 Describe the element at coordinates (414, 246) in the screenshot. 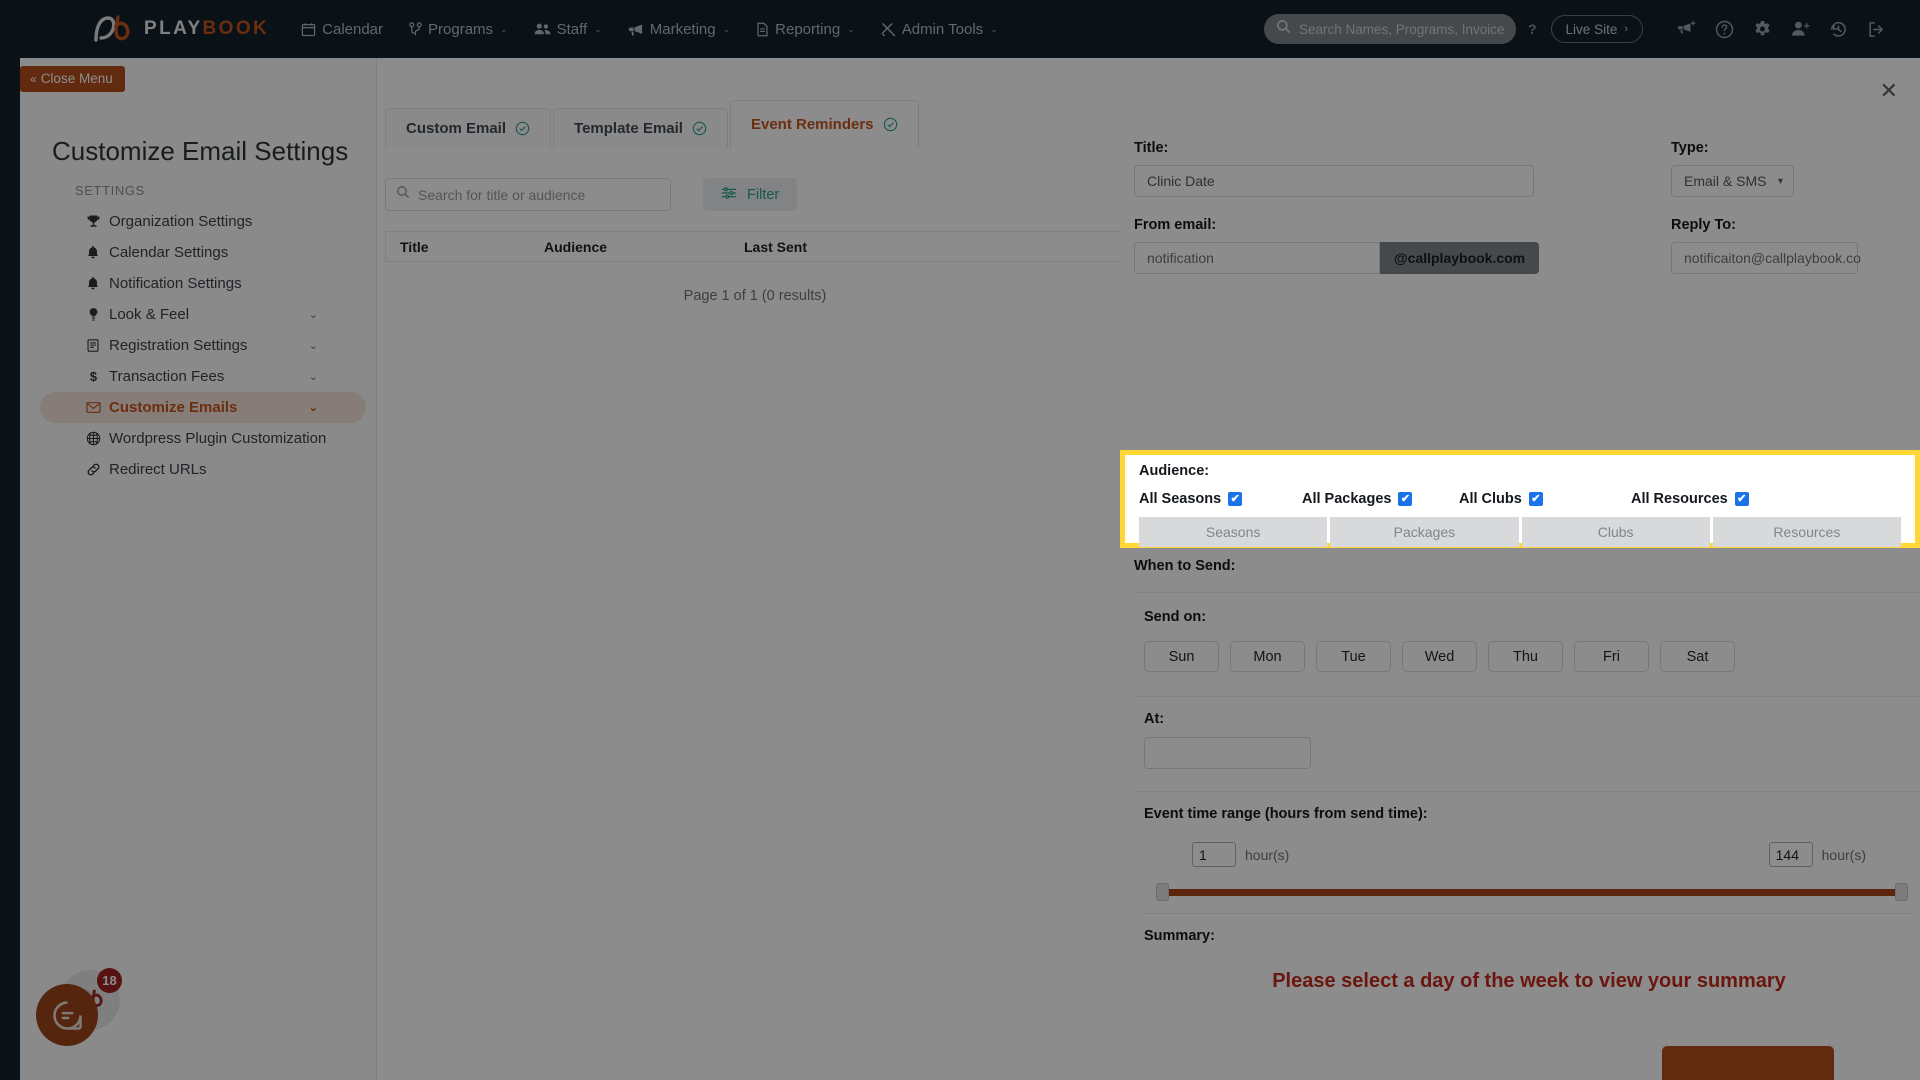

I see `column-header-title: Title` at that location.